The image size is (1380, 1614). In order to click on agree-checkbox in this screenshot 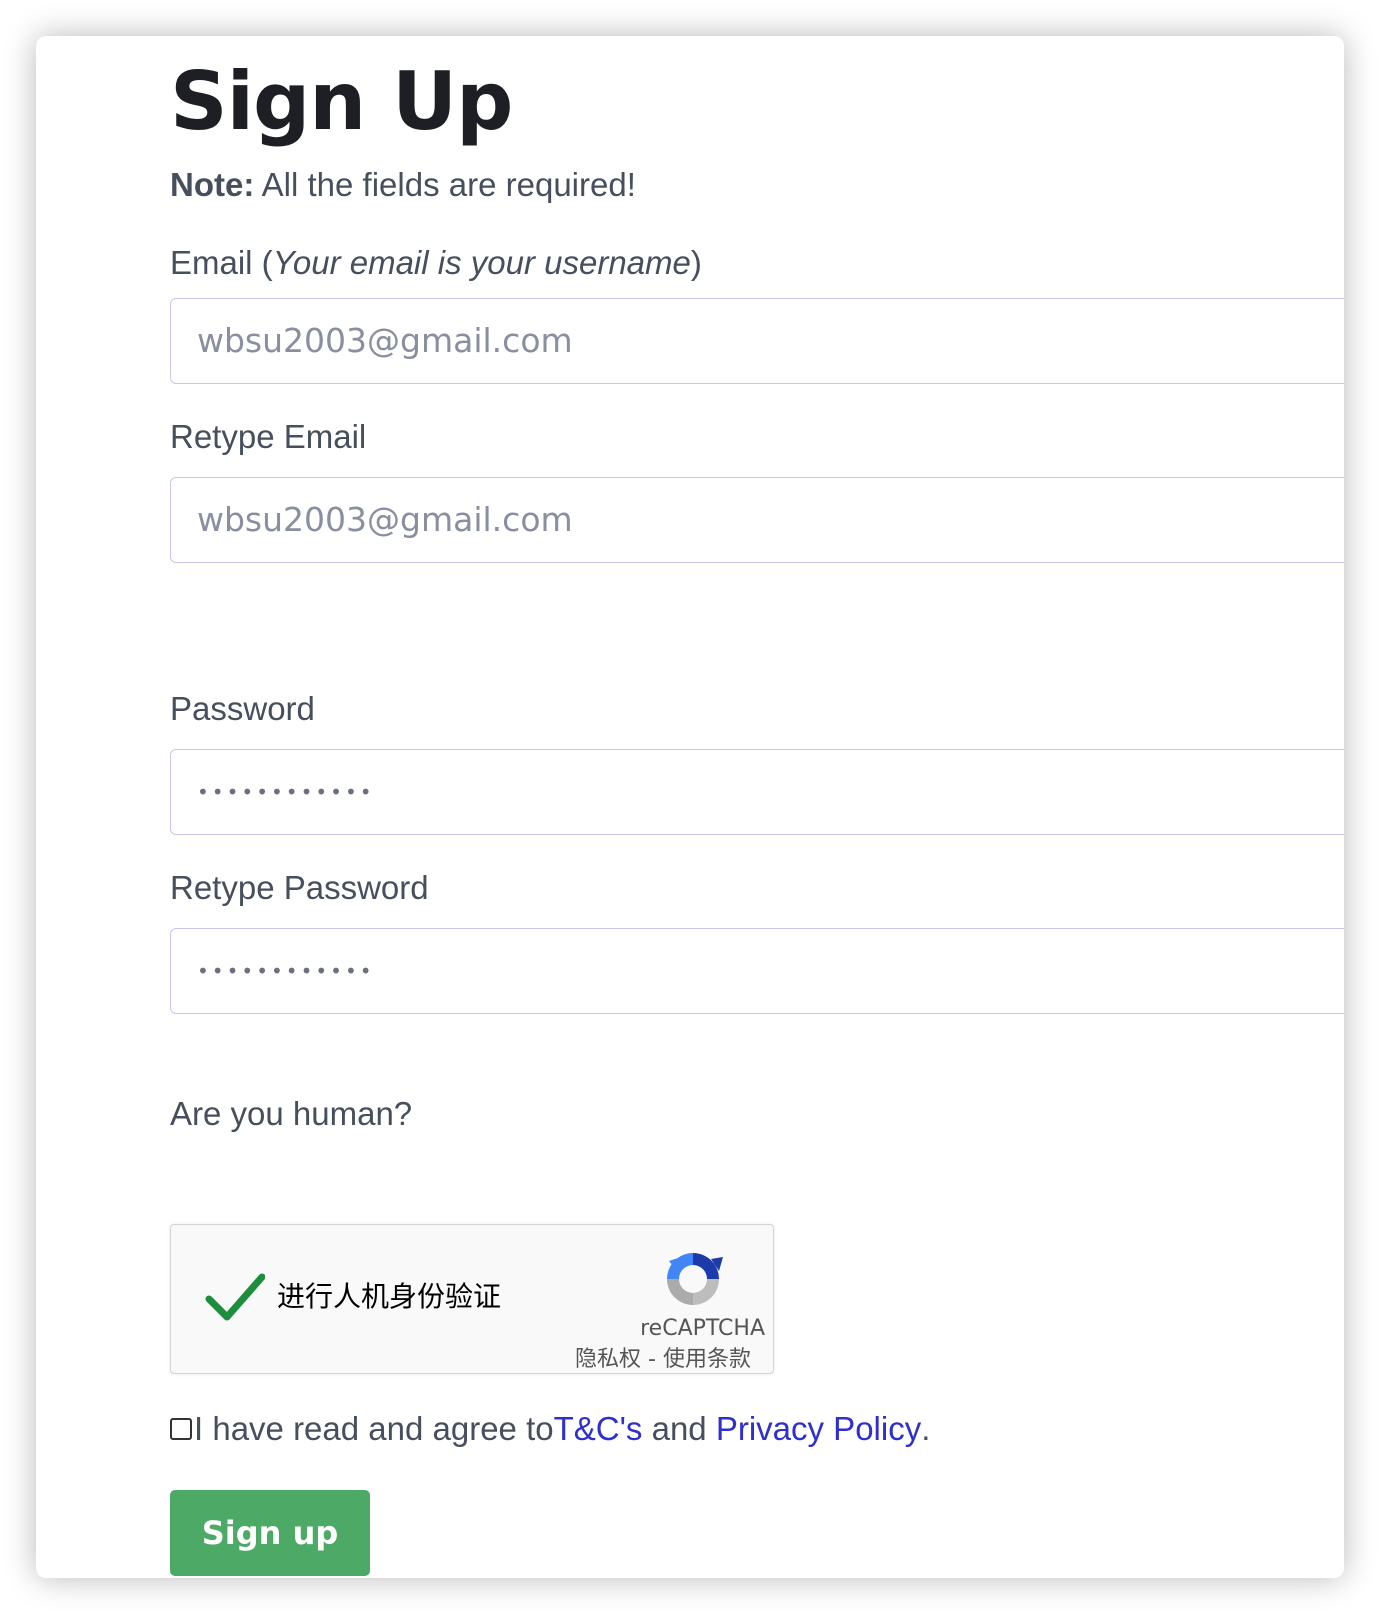, I will do `click(181, 1429)`.